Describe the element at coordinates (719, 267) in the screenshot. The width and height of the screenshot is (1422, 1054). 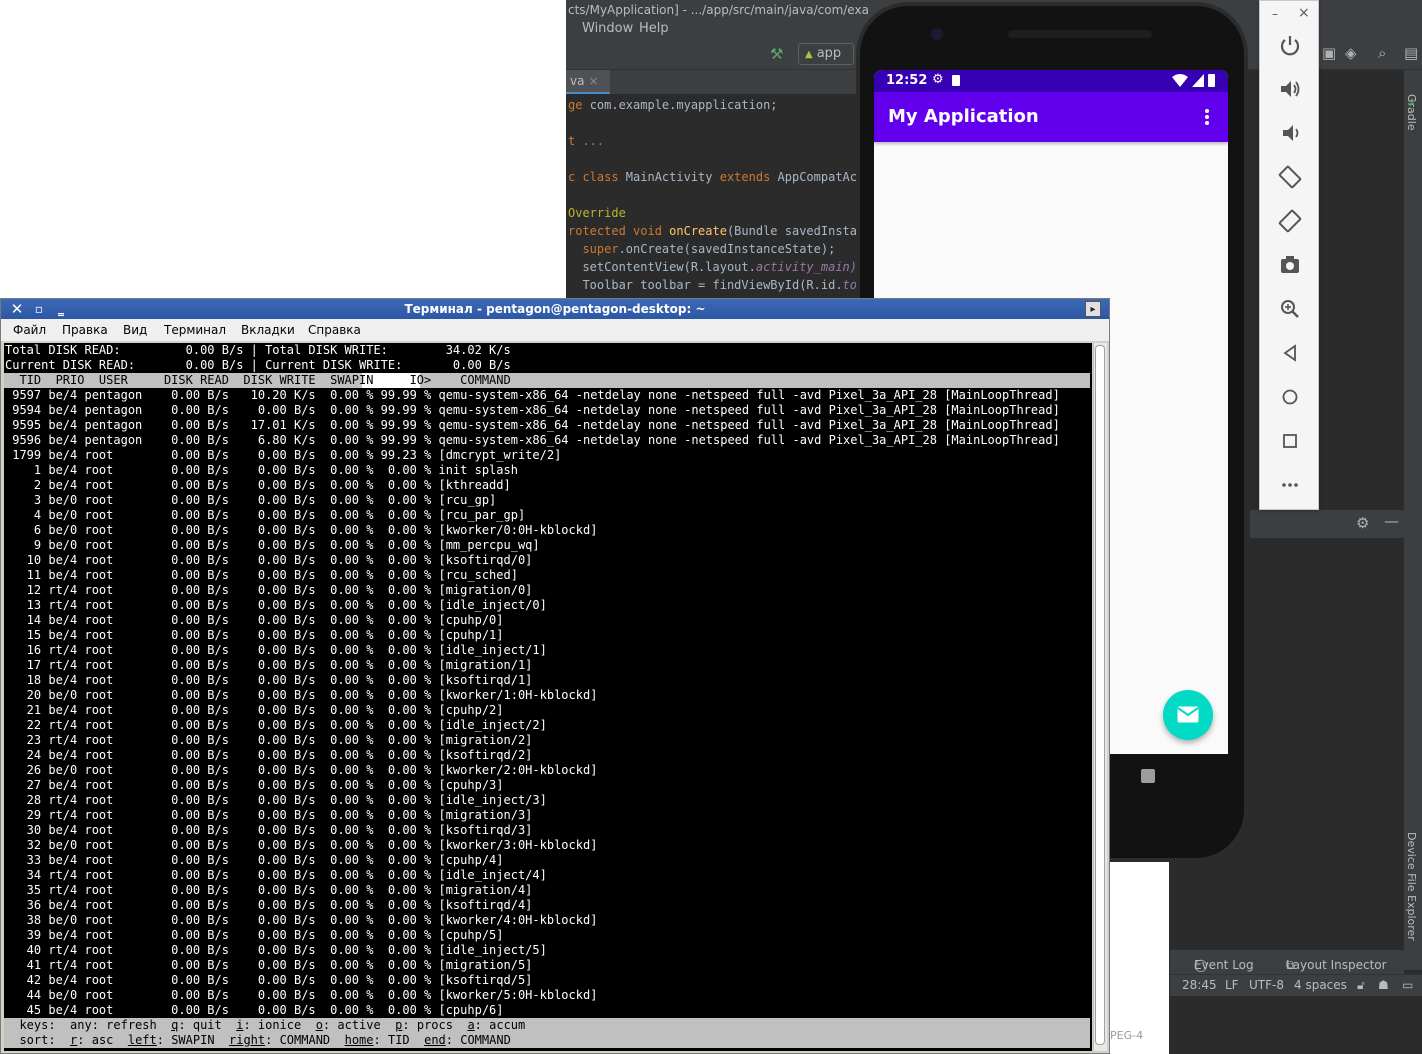
I see `code-line: setContentView(R.layout.activity_main)` at that location.